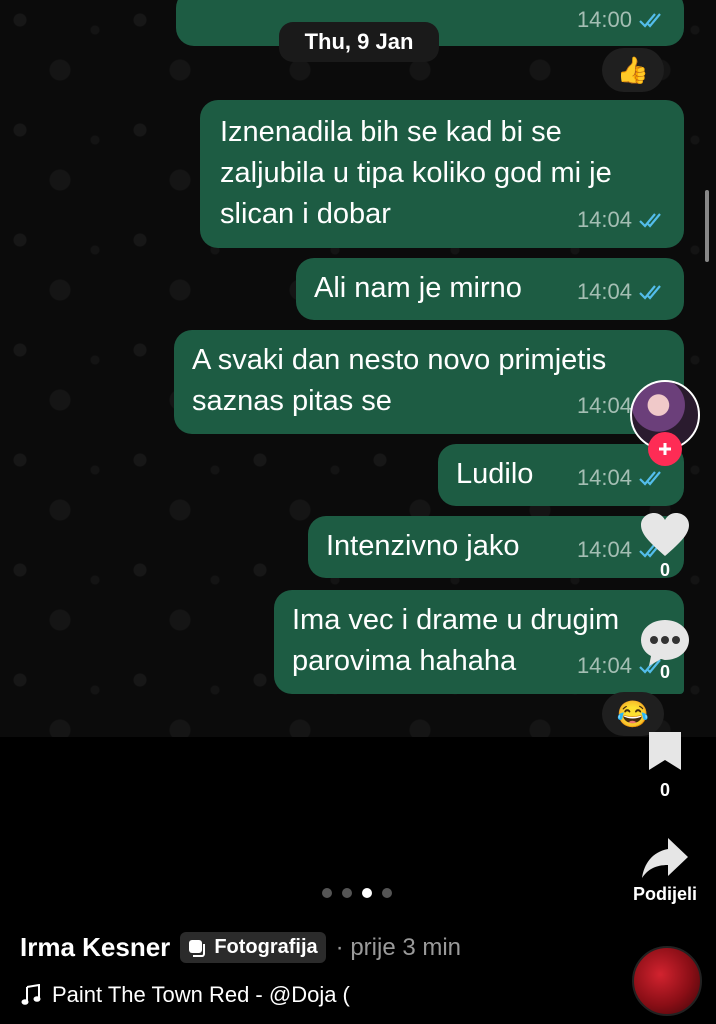  I want to click on share-icon, so click(665, 858).